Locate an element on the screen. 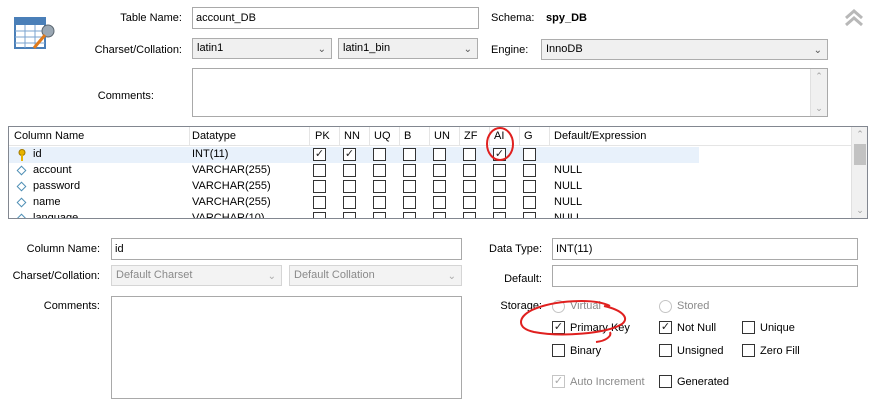  datatype-input: INT(11) is located at coordinates (705, 249).